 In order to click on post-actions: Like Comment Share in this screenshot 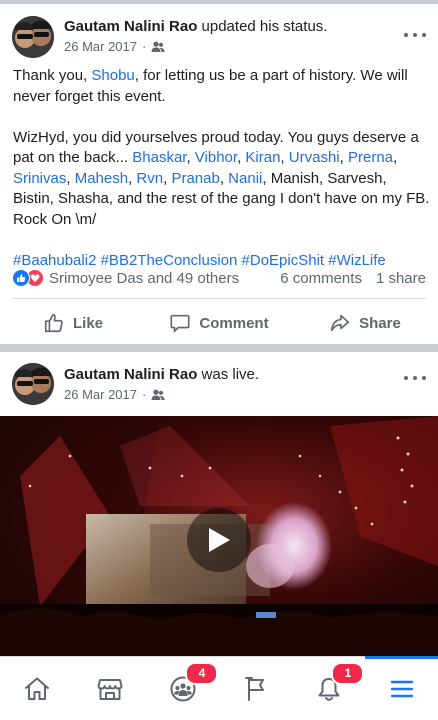, I will do `click(219, 323)`.